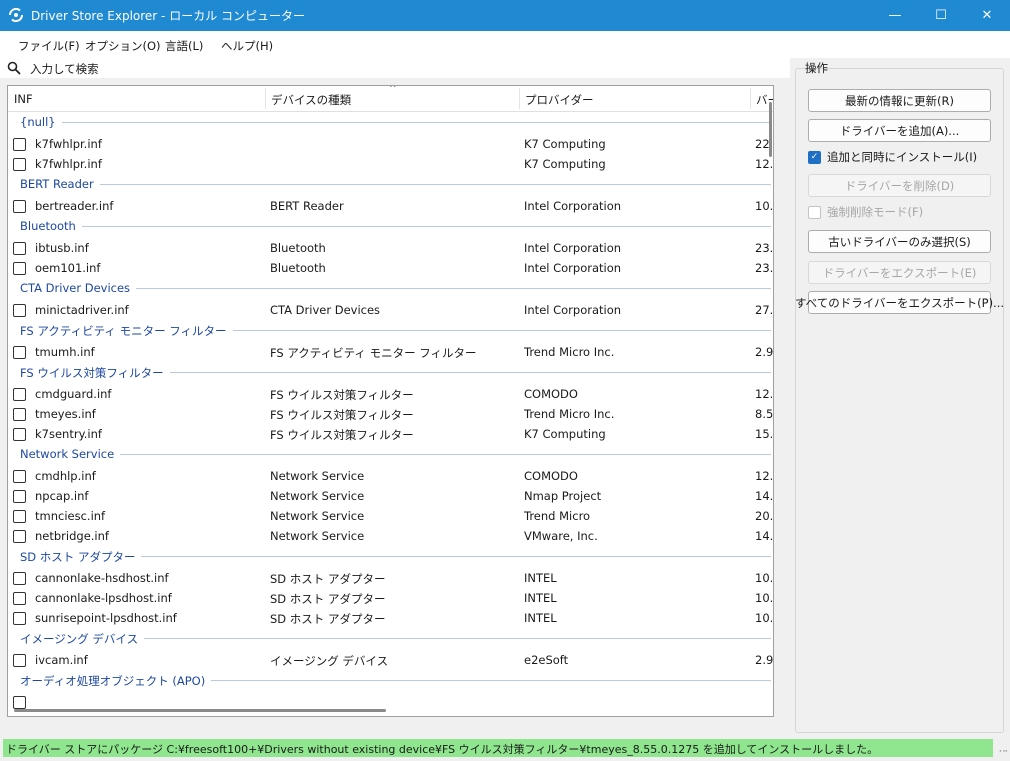 This screenshot has height=761, width=1010. What do you see at coordinates (395, 184) in the screenshot?
I see `group-divider` at bounding box center [395, 184].